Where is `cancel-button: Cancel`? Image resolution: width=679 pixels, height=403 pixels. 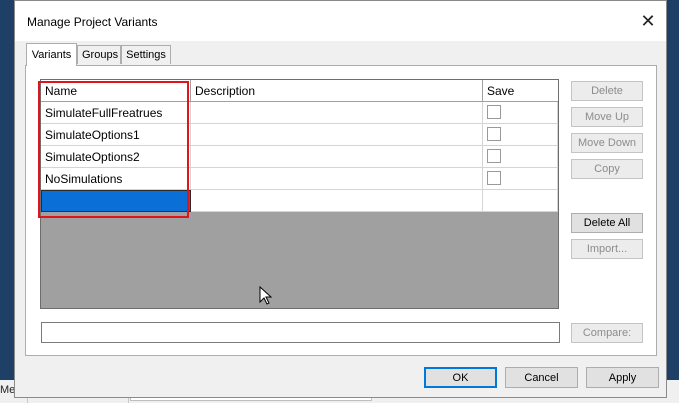
cancel-button: Cancel is located at coordinates (541, 377).